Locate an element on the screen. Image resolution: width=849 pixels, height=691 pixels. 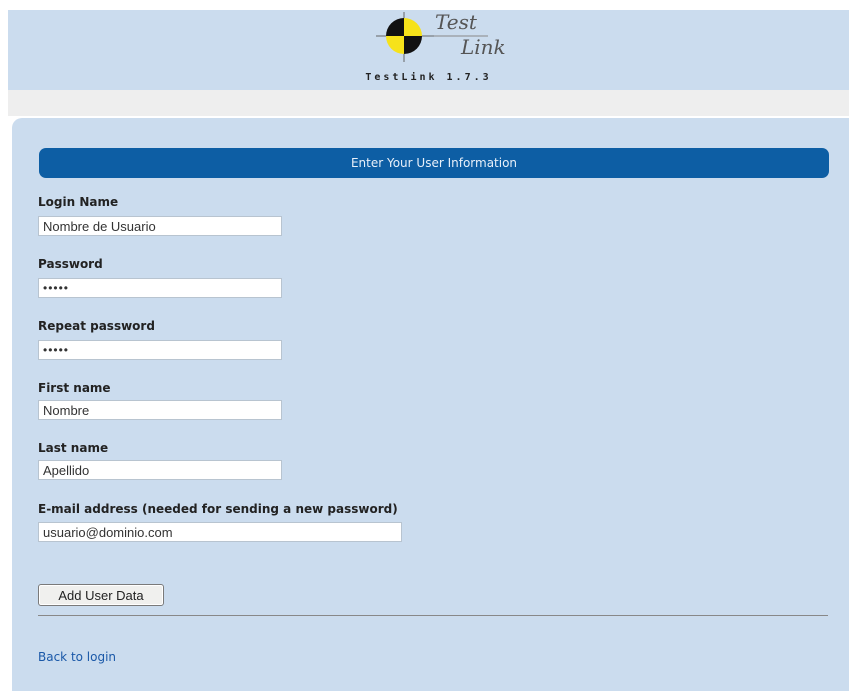
header-strip is located at coordinates (428, 103).